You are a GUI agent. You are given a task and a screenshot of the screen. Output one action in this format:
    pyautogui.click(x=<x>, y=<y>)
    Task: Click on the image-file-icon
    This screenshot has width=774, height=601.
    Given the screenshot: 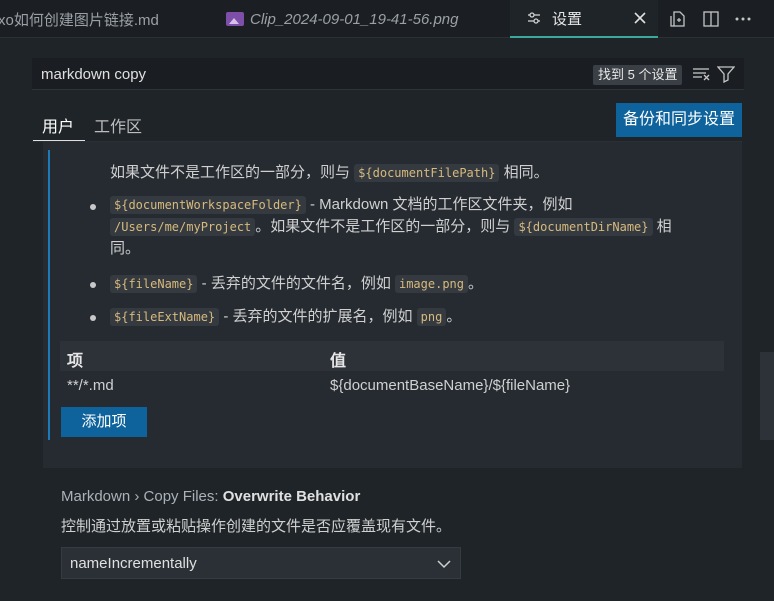 What is the action you would take?
    pyautogui.click(x=235, y=19)
    